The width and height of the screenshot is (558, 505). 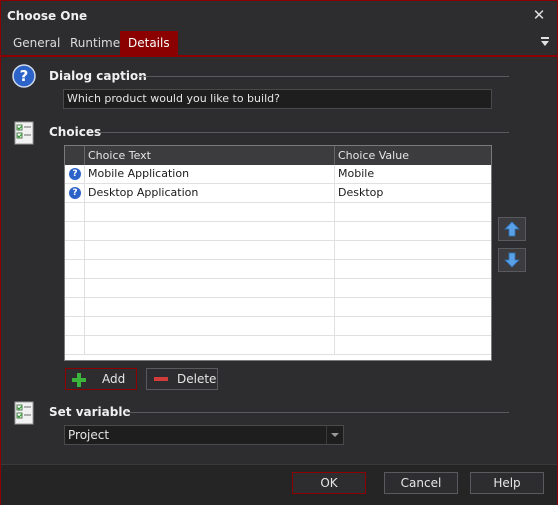 What do you see at coordinates (210, 155) in the screenshot?
I see `column-header-choice-text: Choice Text` at bounding box center [210, 155].